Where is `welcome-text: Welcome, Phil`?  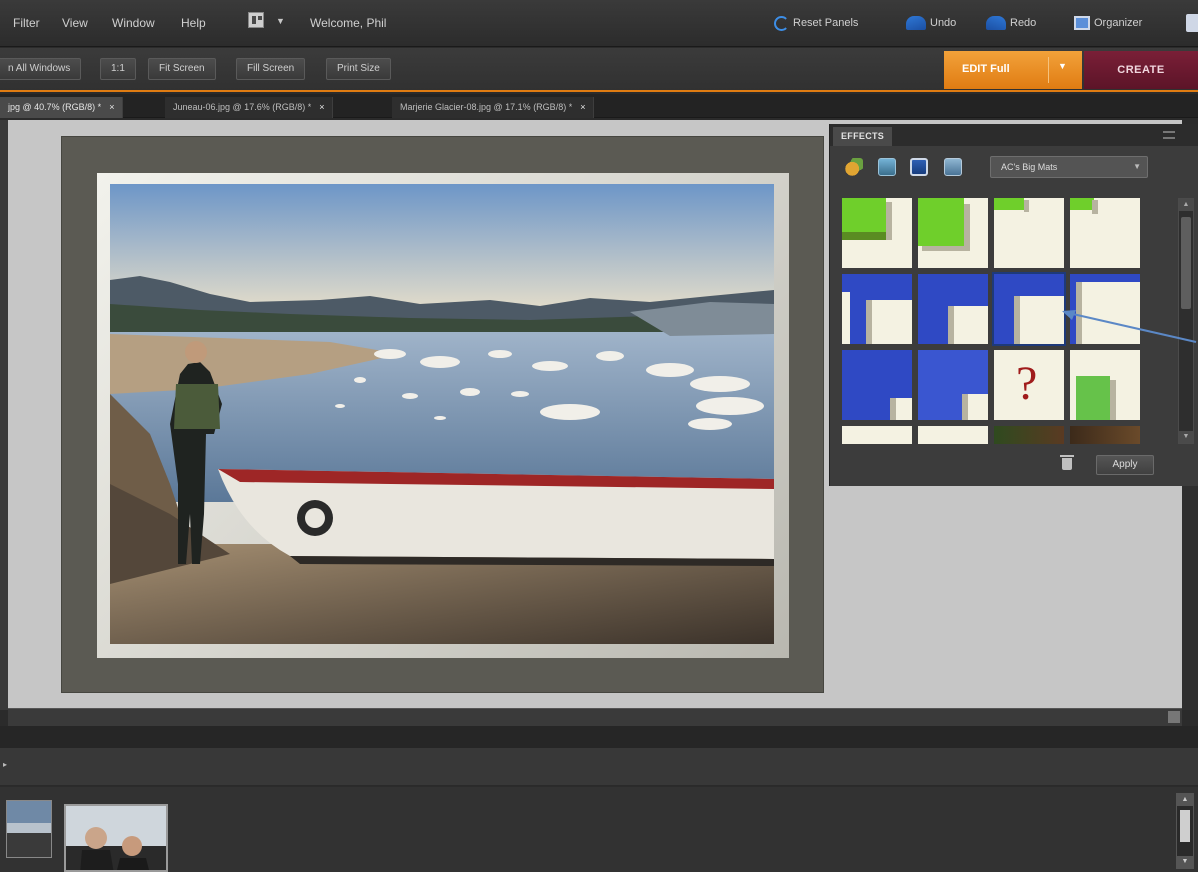
welcome-text: Welcome, Phil is located at coordinates (348, 23).